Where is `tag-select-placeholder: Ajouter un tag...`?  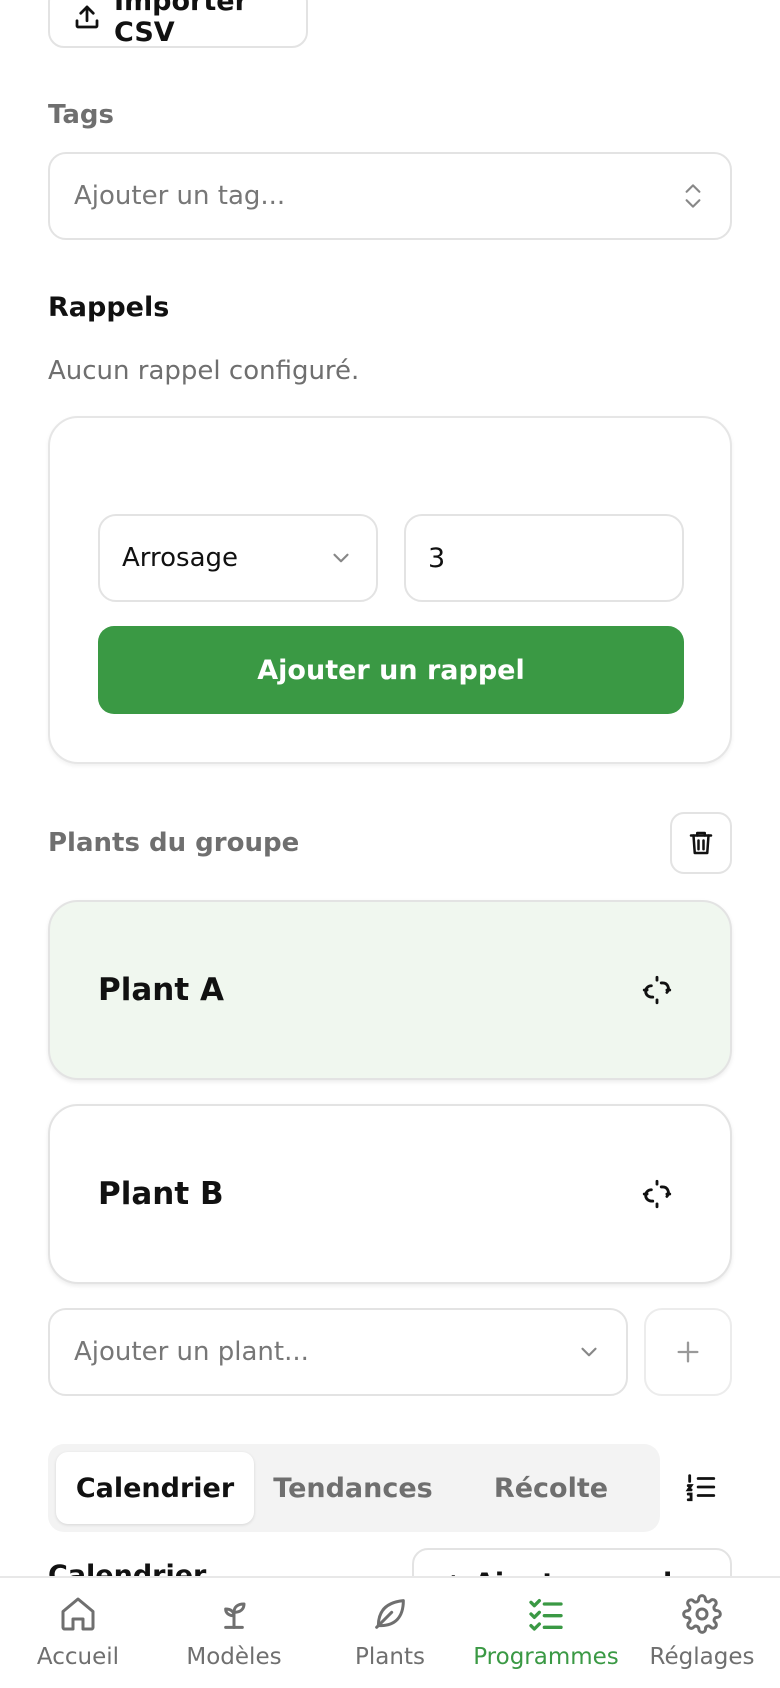
tag-select-placeholder: Ajouter un tag... is located at coordinates (180, 196).